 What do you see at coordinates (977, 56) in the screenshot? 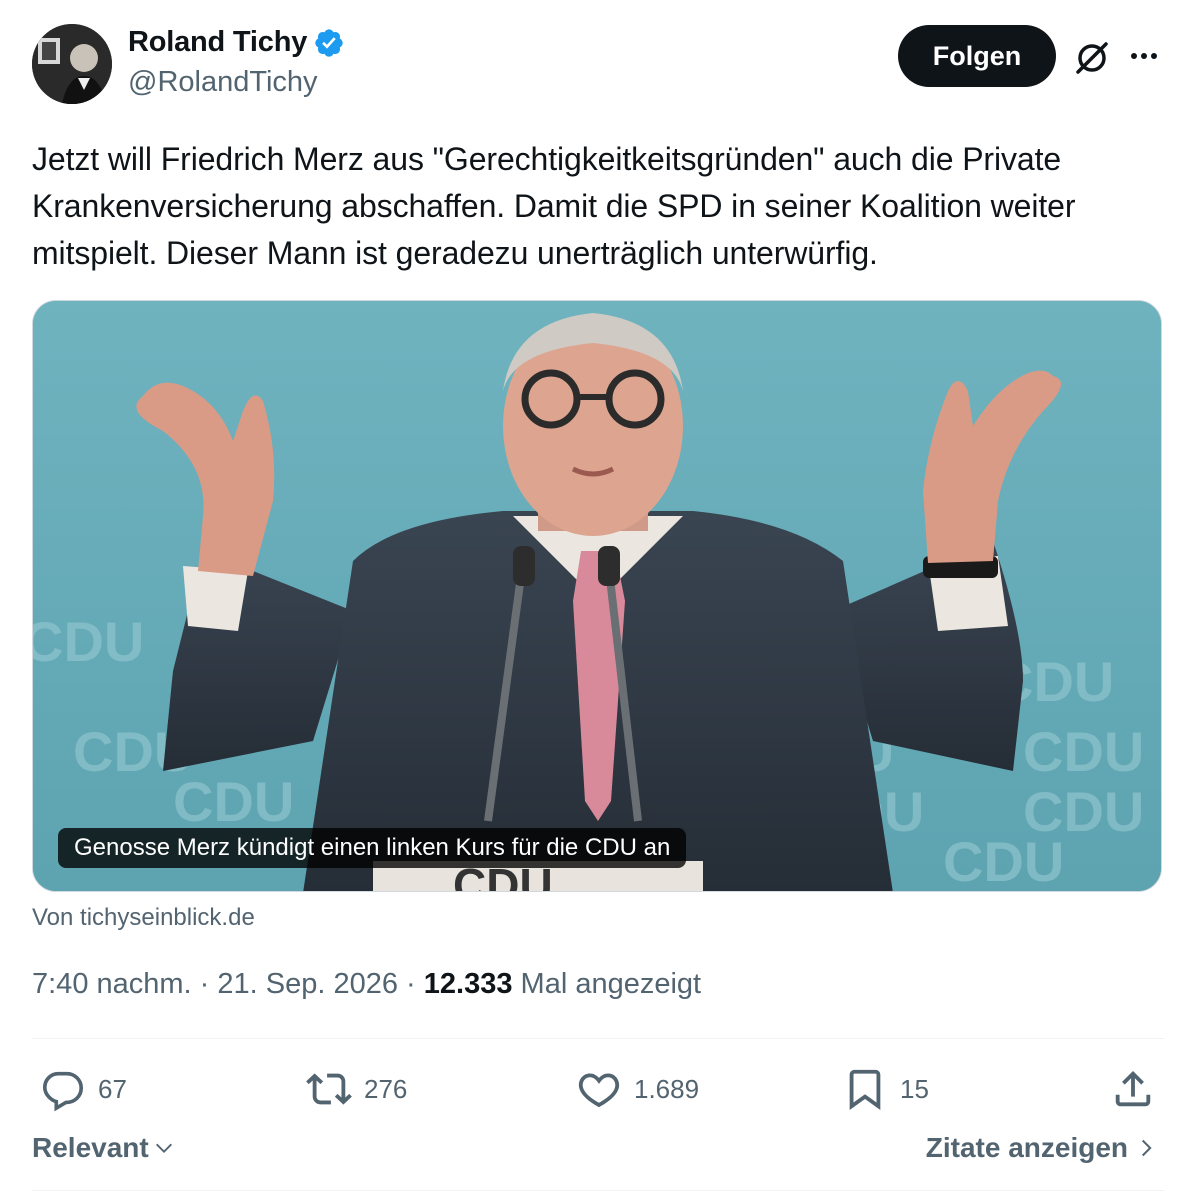
I see `follow-button: Folgen` at bounding box center [977, 56].